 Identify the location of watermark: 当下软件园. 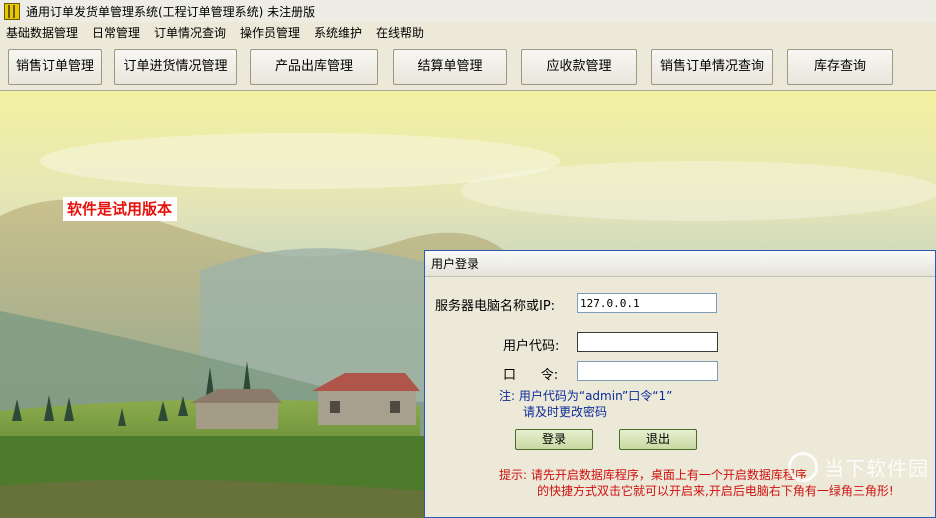
(858, 467).